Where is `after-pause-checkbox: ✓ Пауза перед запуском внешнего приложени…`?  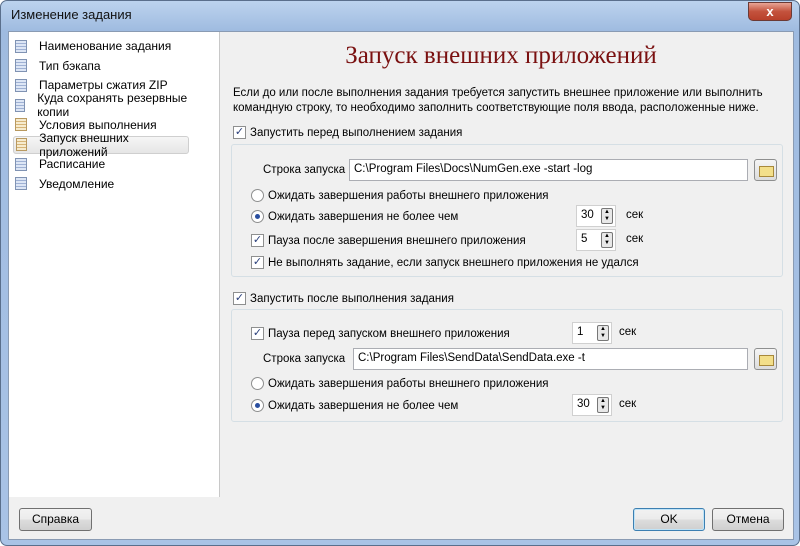
after-pause-checkbox: ✓ Пауза перед запуском внешнего приложени… is located at coordinates (380, 333).